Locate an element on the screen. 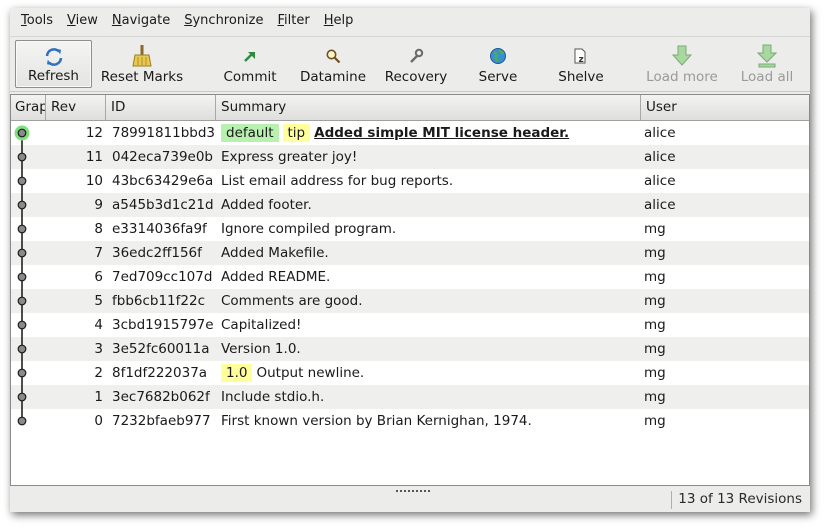 Image resolution: width=832 pixels, height=532 pixels. table-row: 8 e3314036fa9f Ignore compiled program. mg is located at coordinates (410, 229).